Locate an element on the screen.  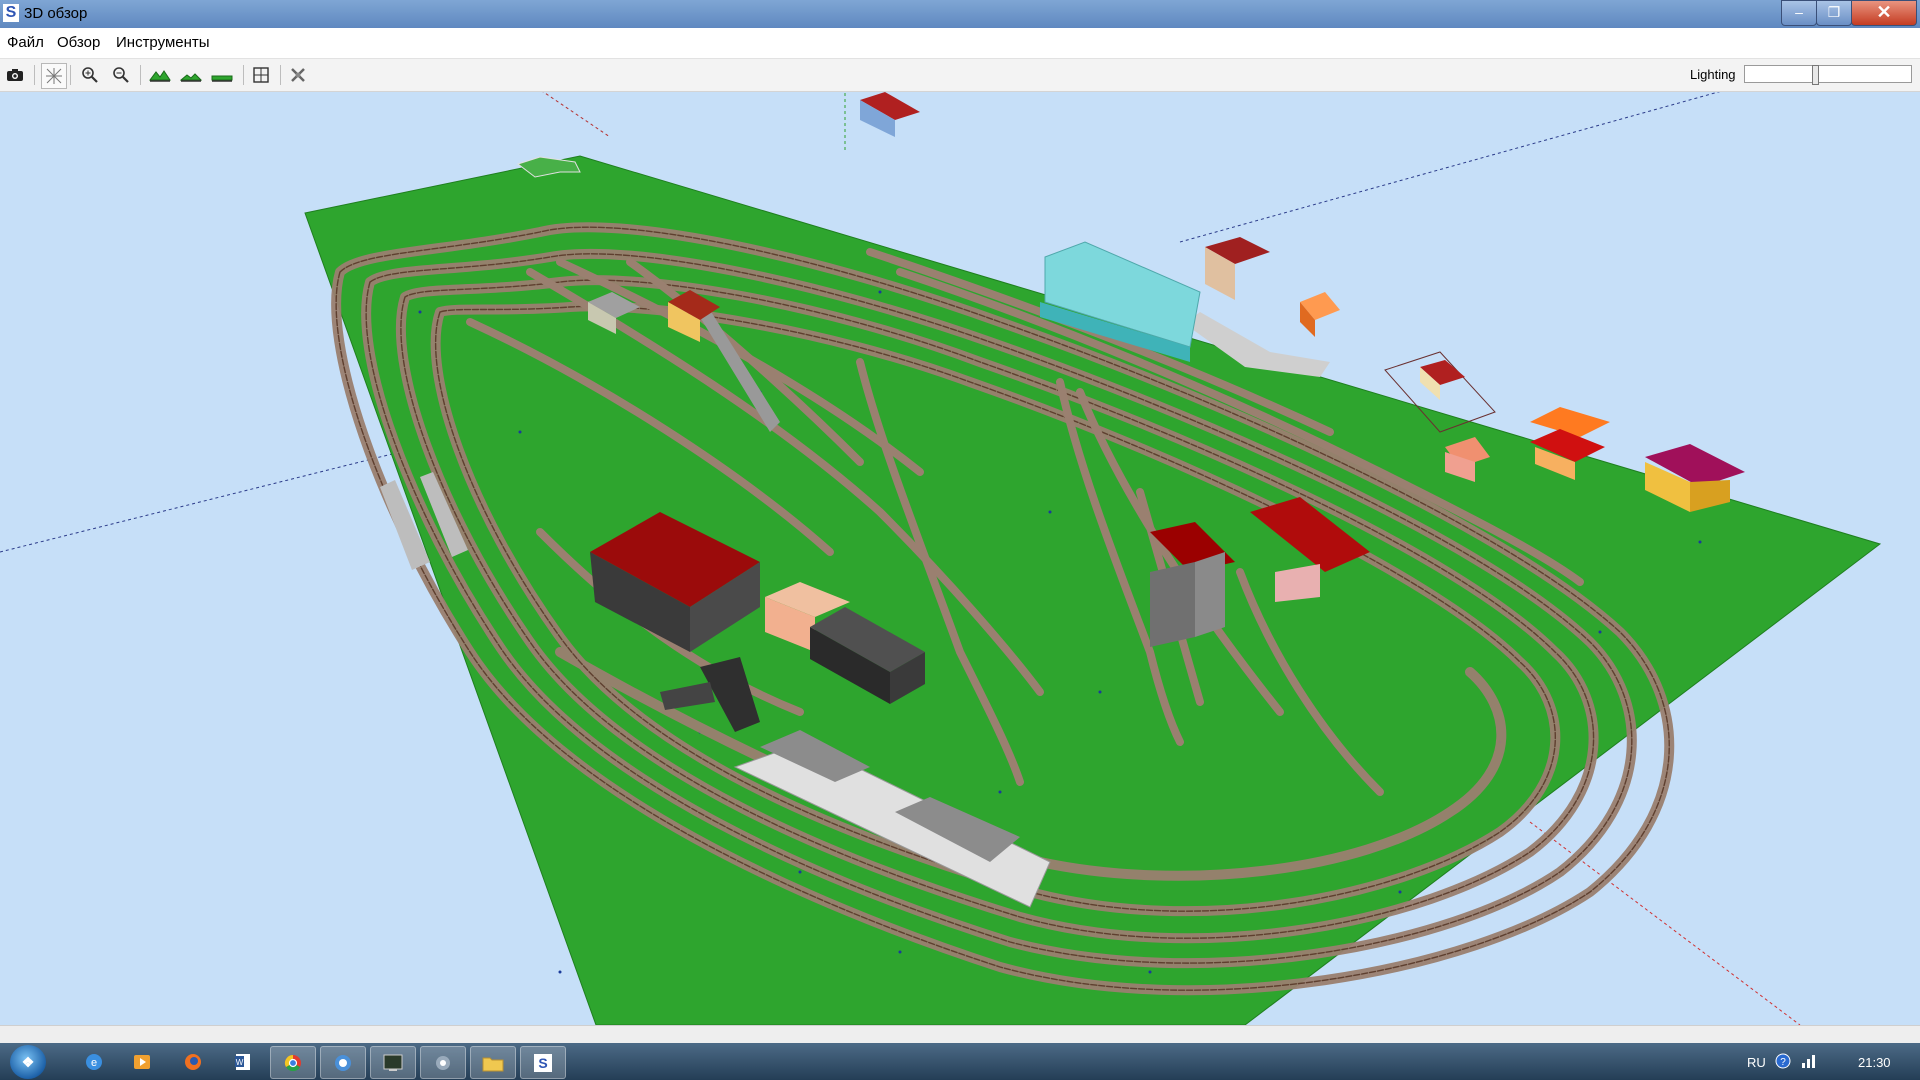
lighting-slider-thumb is located at coordinates (1815, 75).